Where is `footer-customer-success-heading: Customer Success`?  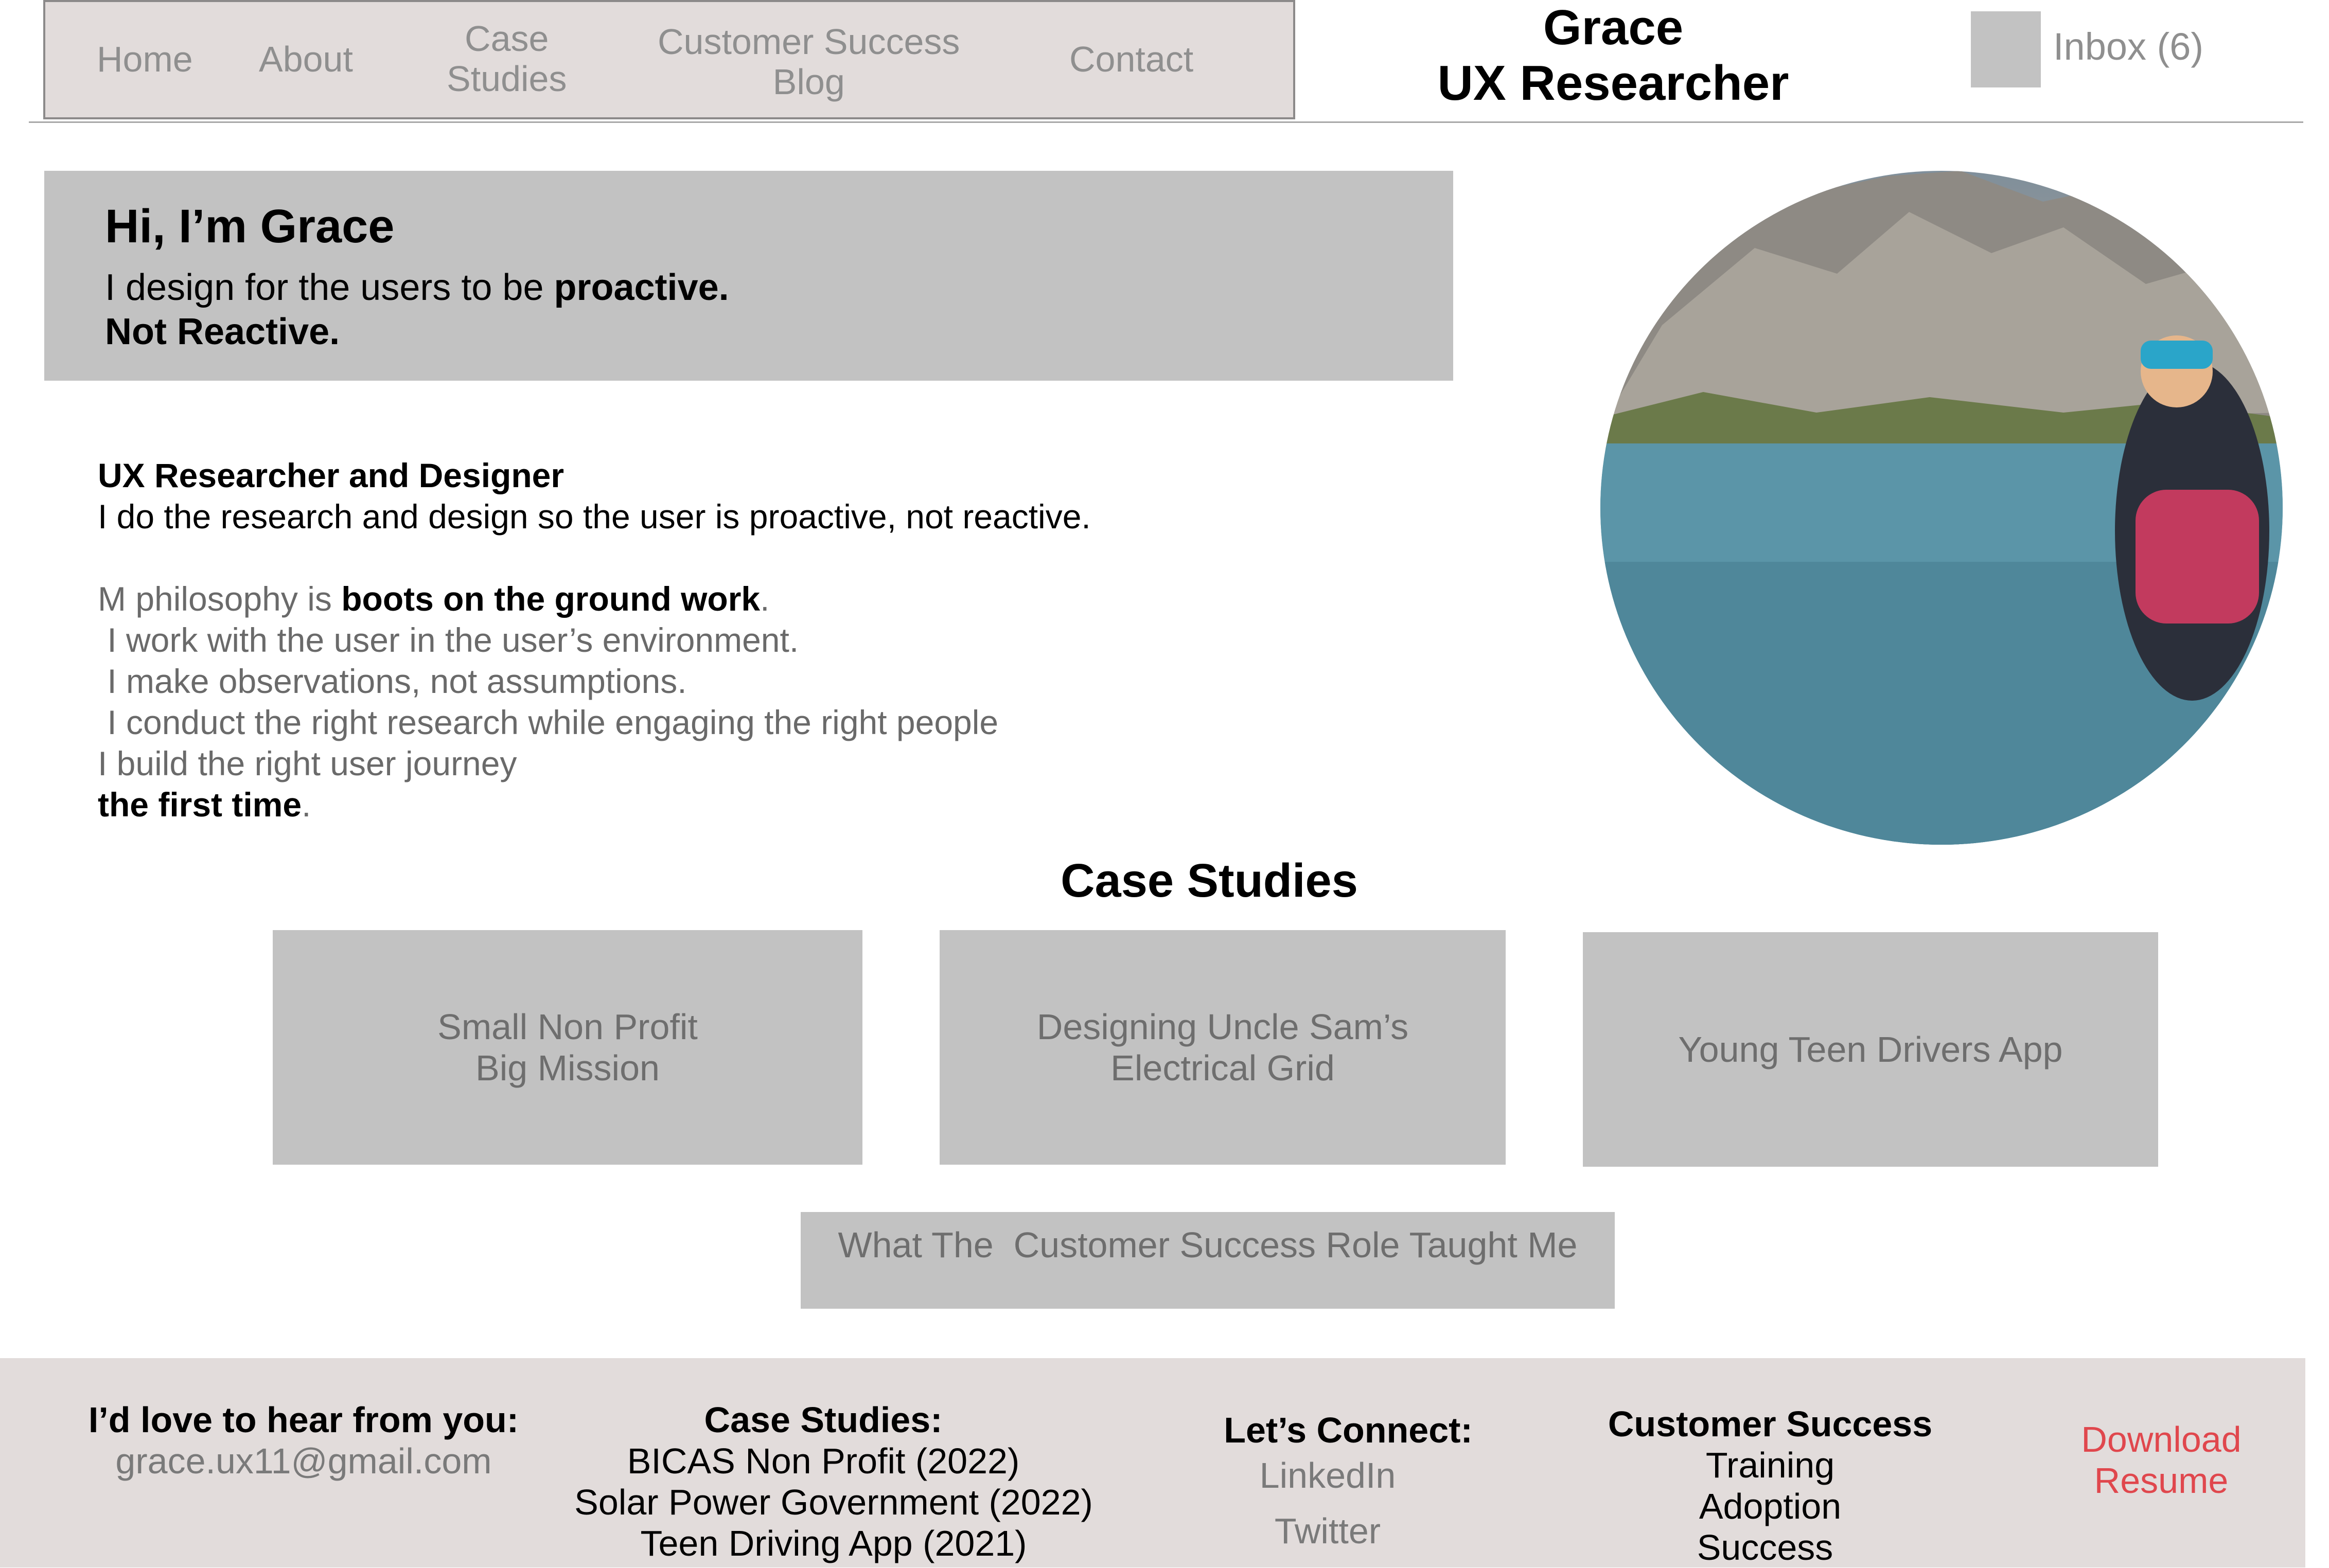 footer-customer-success-heading: Customer Success is located at coordinates (1771, 1424).